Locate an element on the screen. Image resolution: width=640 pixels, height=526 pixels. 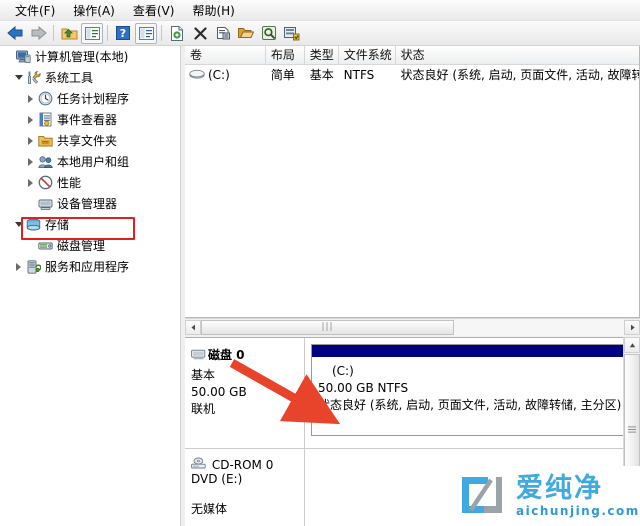
watermark-cn: 爱纯净 is located at coordinates (559, 488).